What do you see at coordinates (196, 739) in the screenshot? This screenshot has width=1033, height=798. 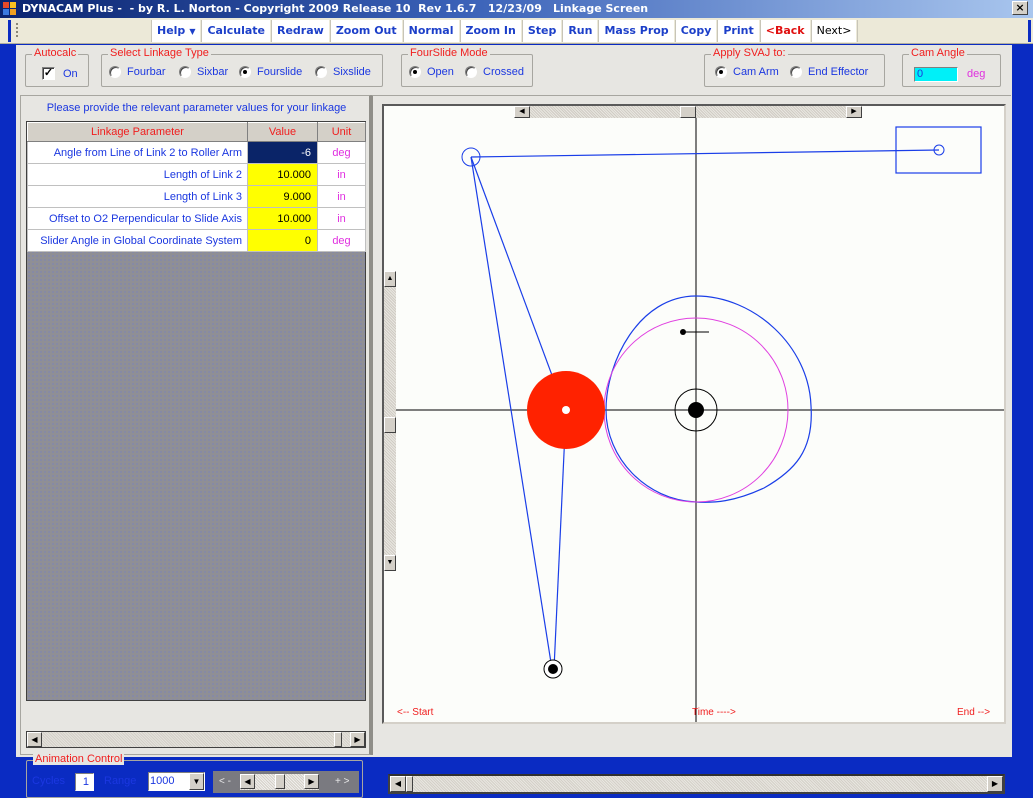 I see `parameter-grid-scrollbar: ◀ ▶` at bounding box center [196, 739].